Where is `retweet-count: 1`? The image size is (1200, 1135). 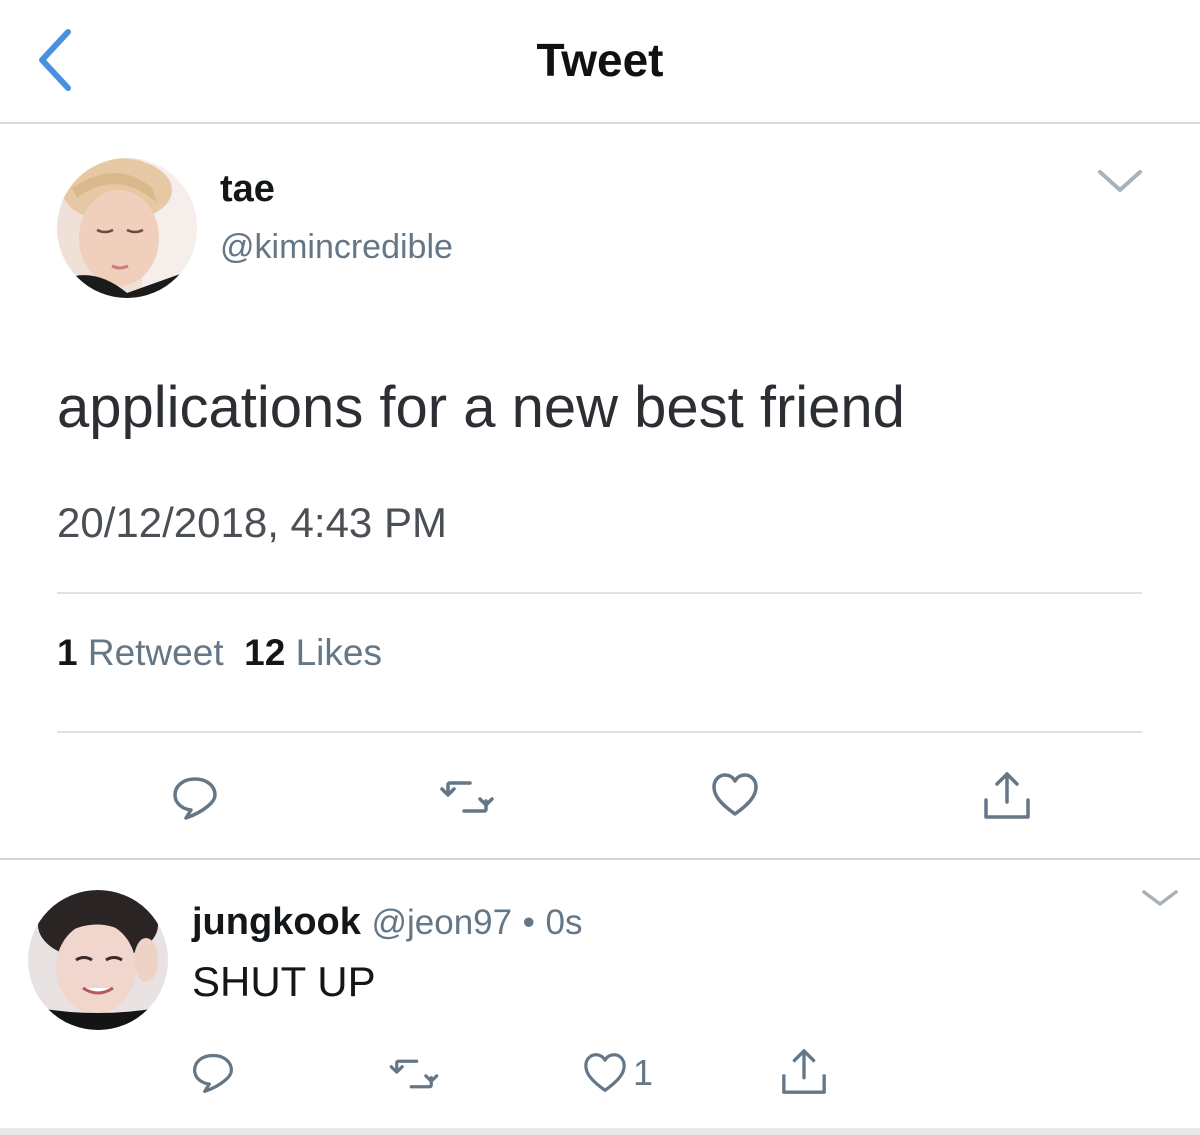 retweet-count: 1 is located at coordinates (67, 652).